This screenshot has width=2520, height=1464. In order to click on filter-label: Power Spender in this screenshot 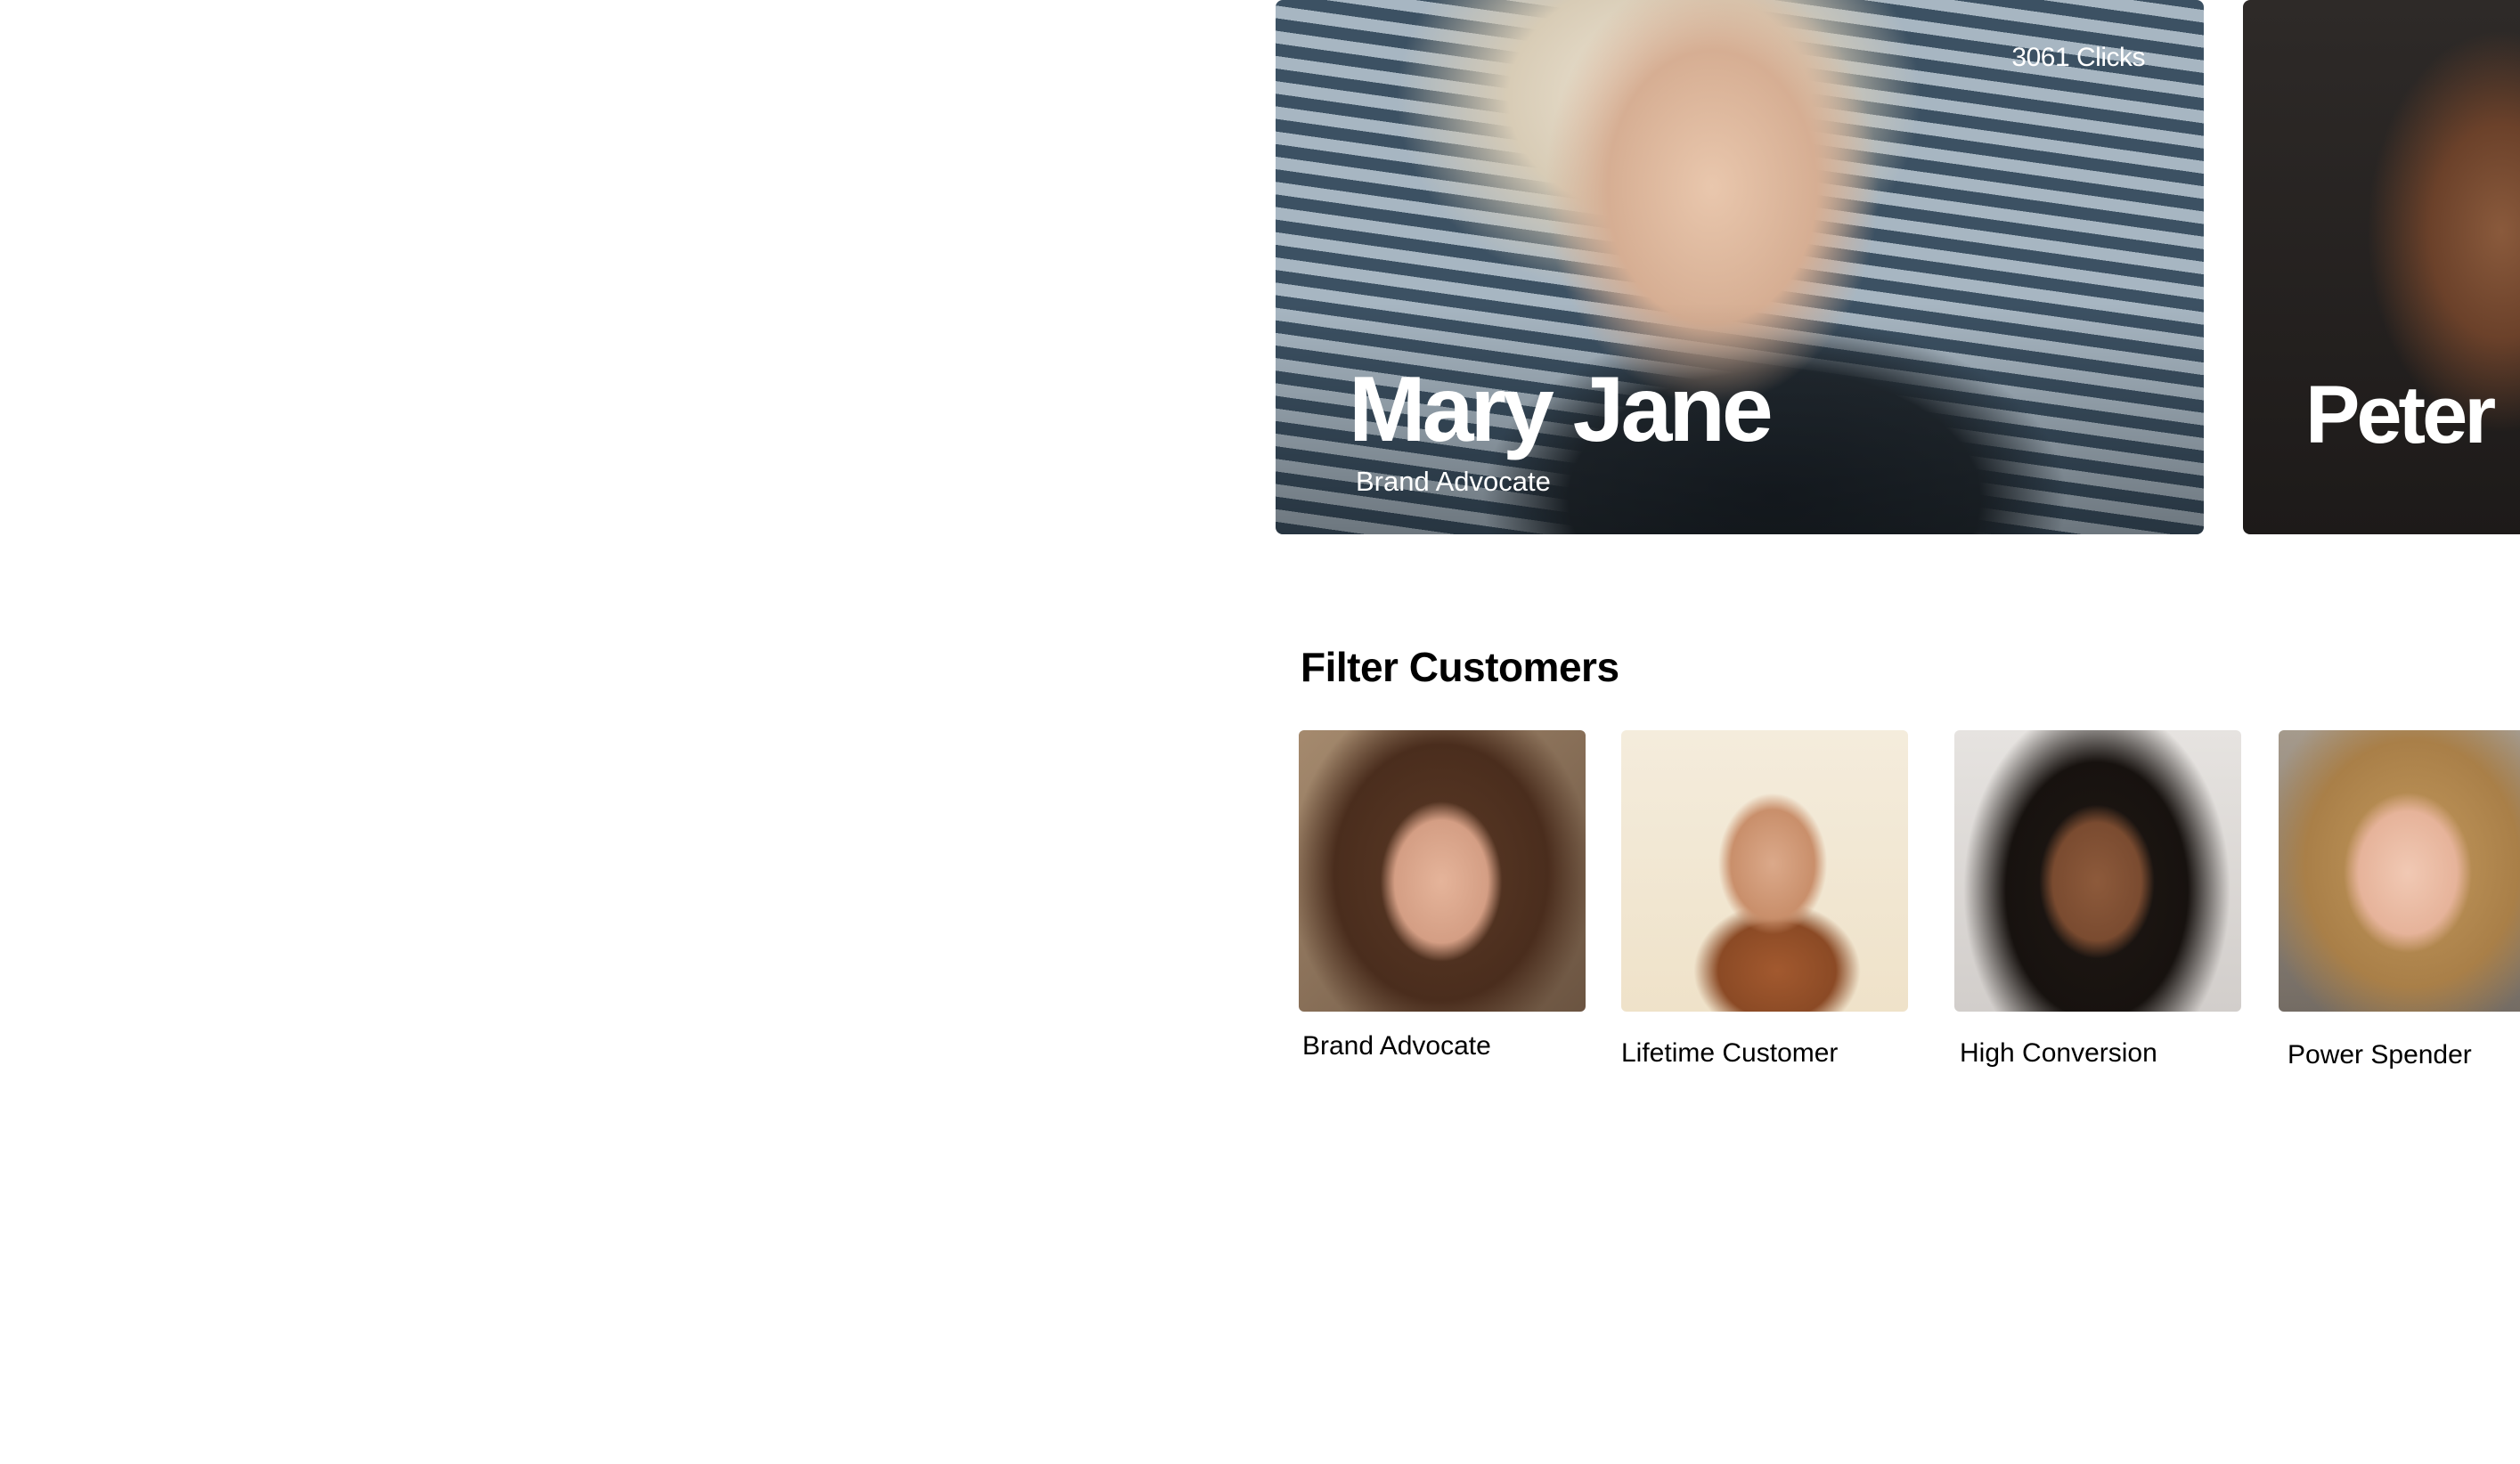, I will do `click(2380, 1055)`.